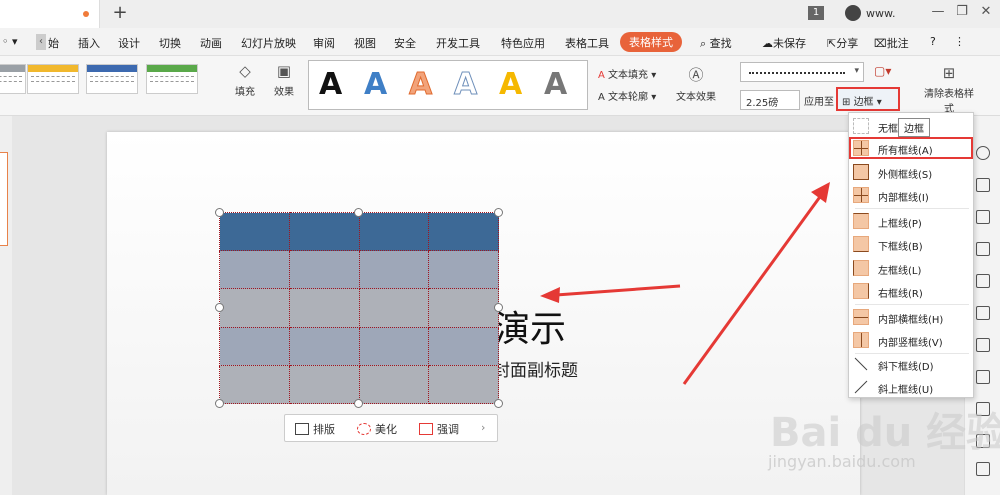 This screenshot has height=495, width=1000. Describe the element at coordinates (587, 43) in the screenshot. I see `menu-table-tools: 表格工具` at that location.